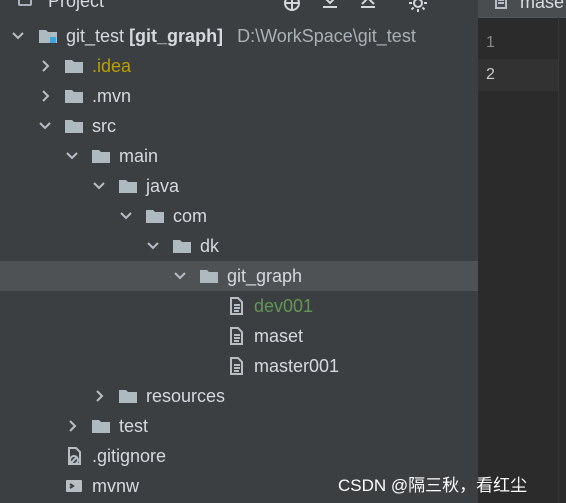 The width and height of the screenshot is (566, 503). What do you see at coordinates (104, 126) in the screenshot?
I see `tree-label-src: src` at bounding box center [104, 126].